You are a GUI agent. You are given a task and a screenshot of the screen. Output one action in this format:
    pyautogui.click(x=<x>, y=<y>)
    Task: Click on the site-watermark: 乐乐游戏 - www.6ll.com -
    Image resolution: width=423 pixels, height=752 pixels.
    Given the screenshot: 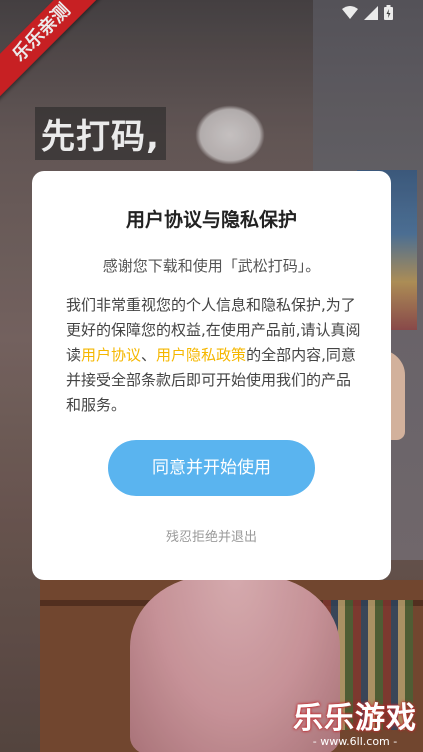 What is the action you would take?
    pyautogui.click(x=355, y=720)
    